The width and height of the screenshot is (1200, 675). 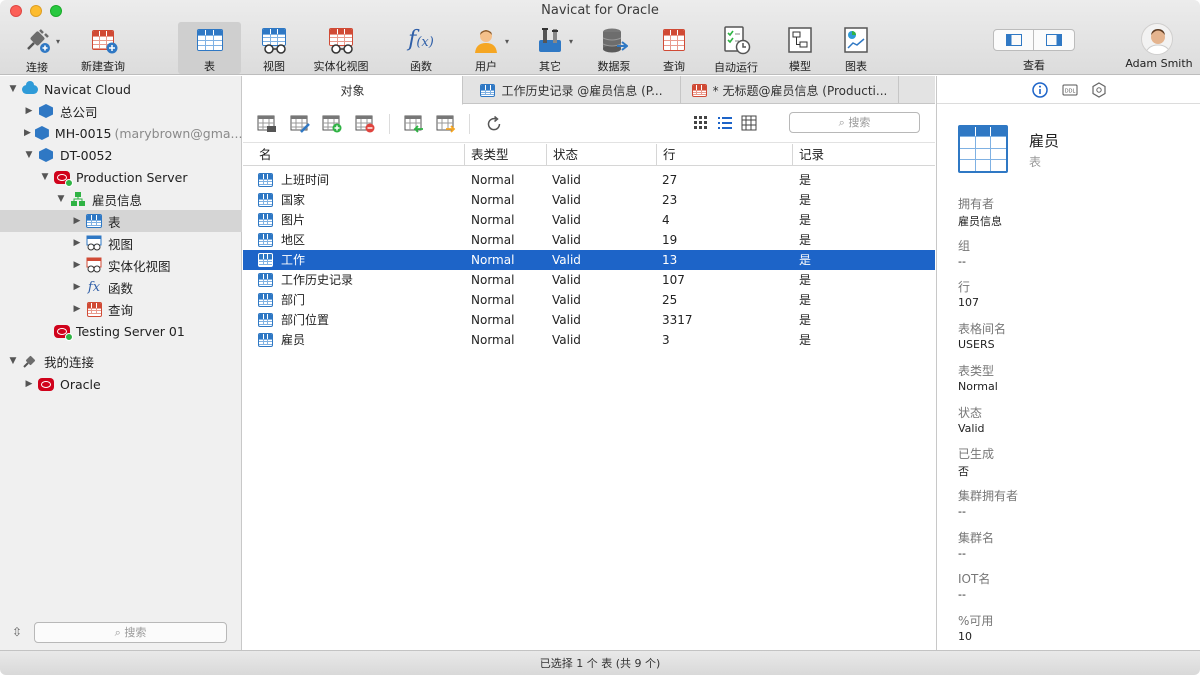 What do you see at coordinates (130, 331) in the screenshot?
I see `tree-item-label: Testing Server 01` at bounding box center [130, 331].